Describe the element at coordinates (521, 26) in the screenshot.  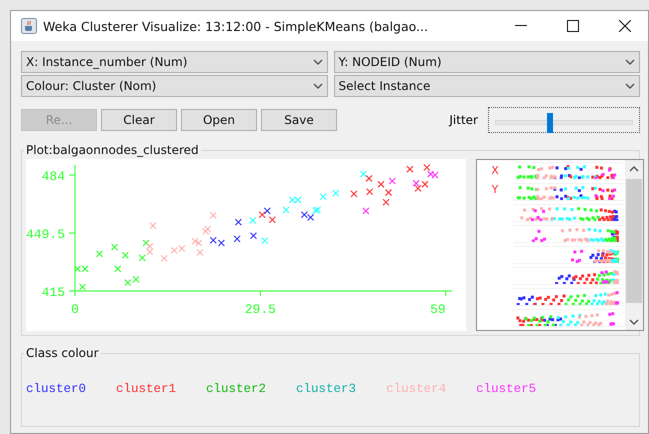
I see `minimize-icon` at that location.